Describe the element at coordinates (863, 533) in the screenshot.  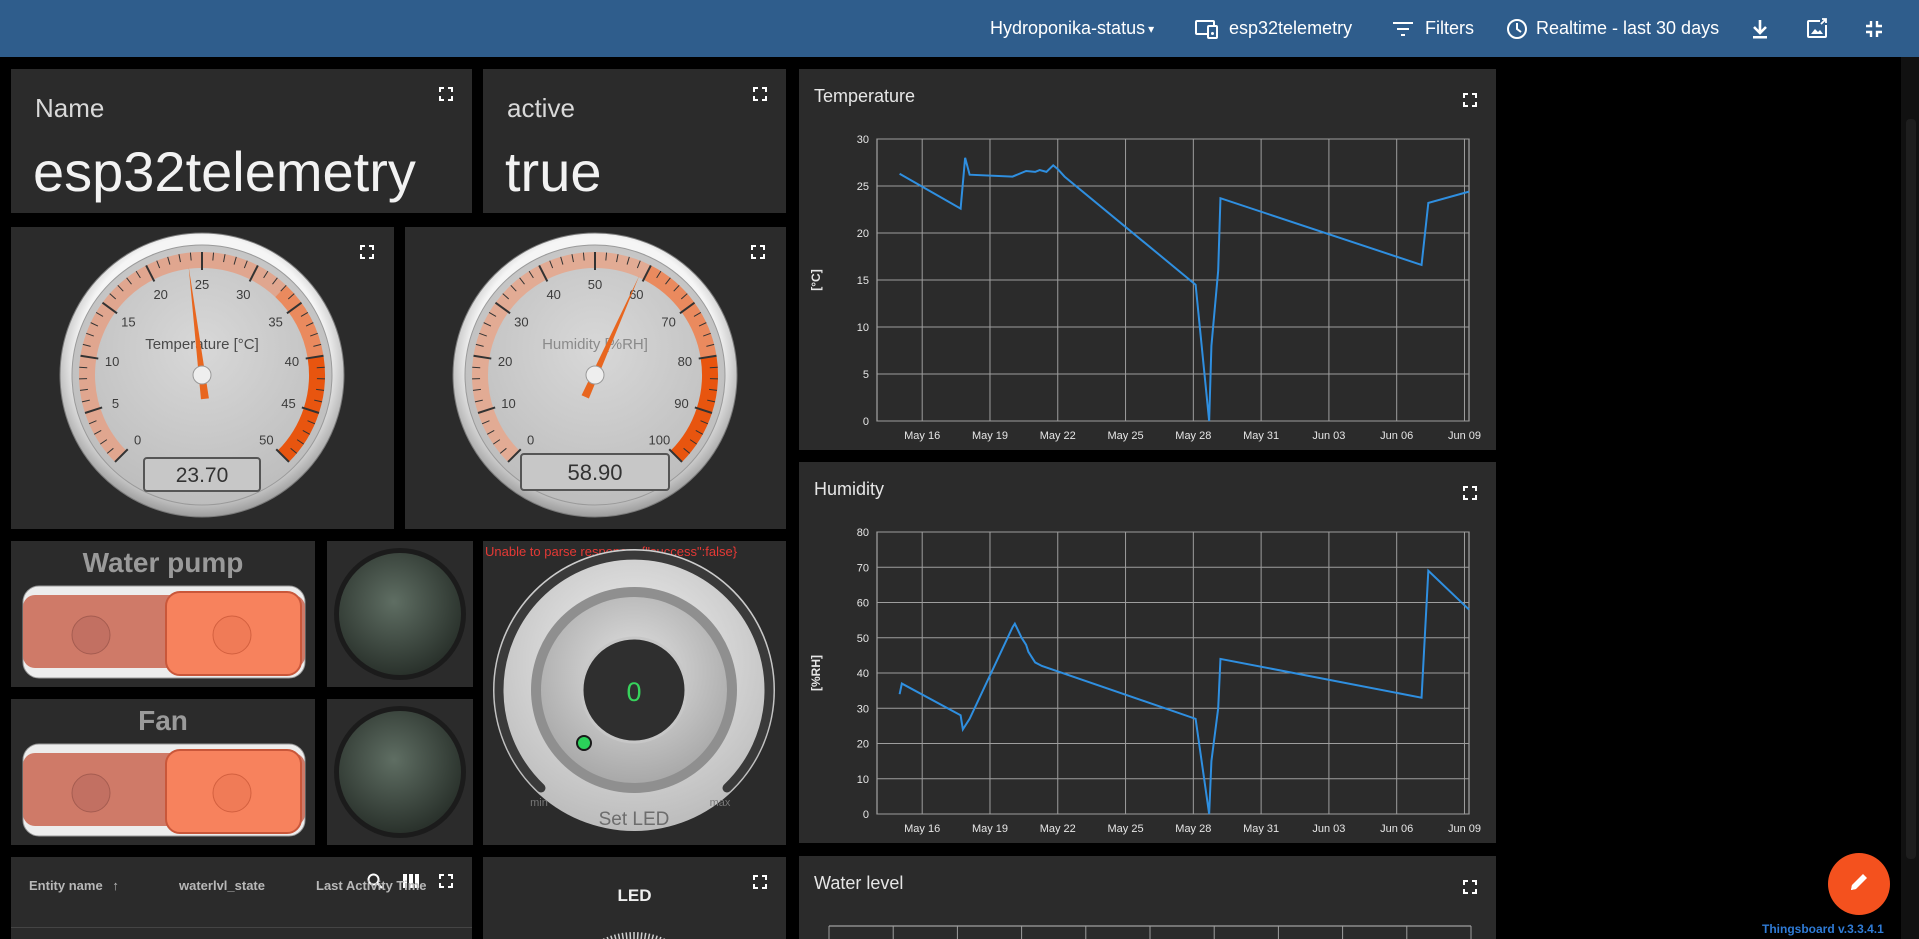
I see `y-tick-label: 80` at that location.